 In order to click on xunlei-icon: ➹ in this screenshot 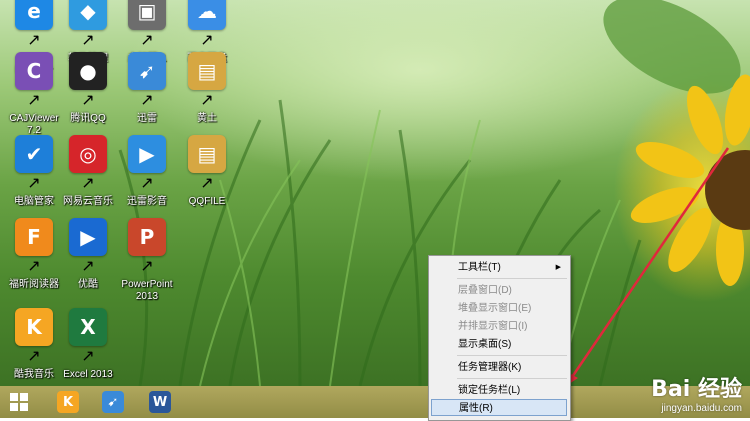, I will do `click(113, 402)`.